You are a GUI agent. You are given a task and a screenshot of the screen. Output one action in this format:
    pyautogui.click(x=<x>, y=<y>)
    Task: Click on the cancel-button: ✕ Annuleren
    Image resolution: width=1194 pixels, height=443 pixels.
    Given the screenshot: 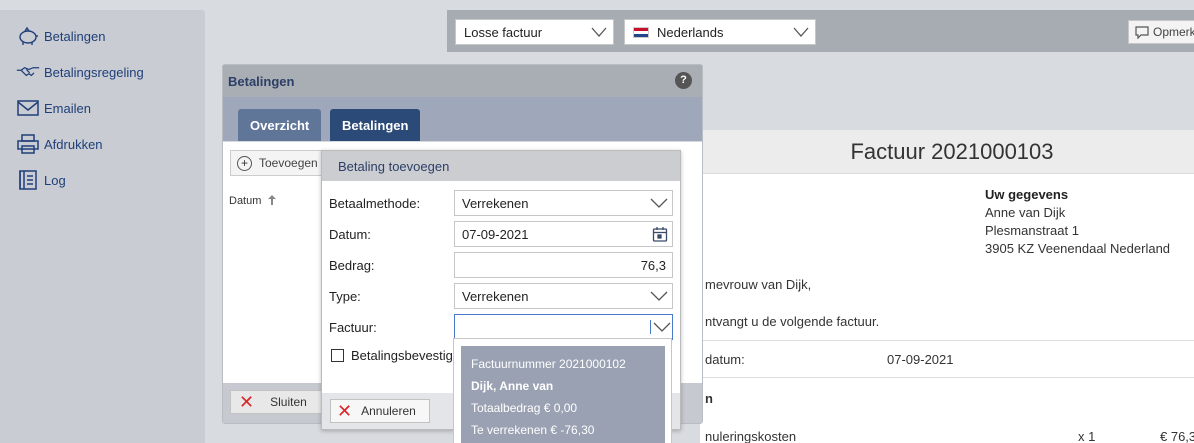 What is the action you would take?
    pyautogui.click(x=380, y=411)
    